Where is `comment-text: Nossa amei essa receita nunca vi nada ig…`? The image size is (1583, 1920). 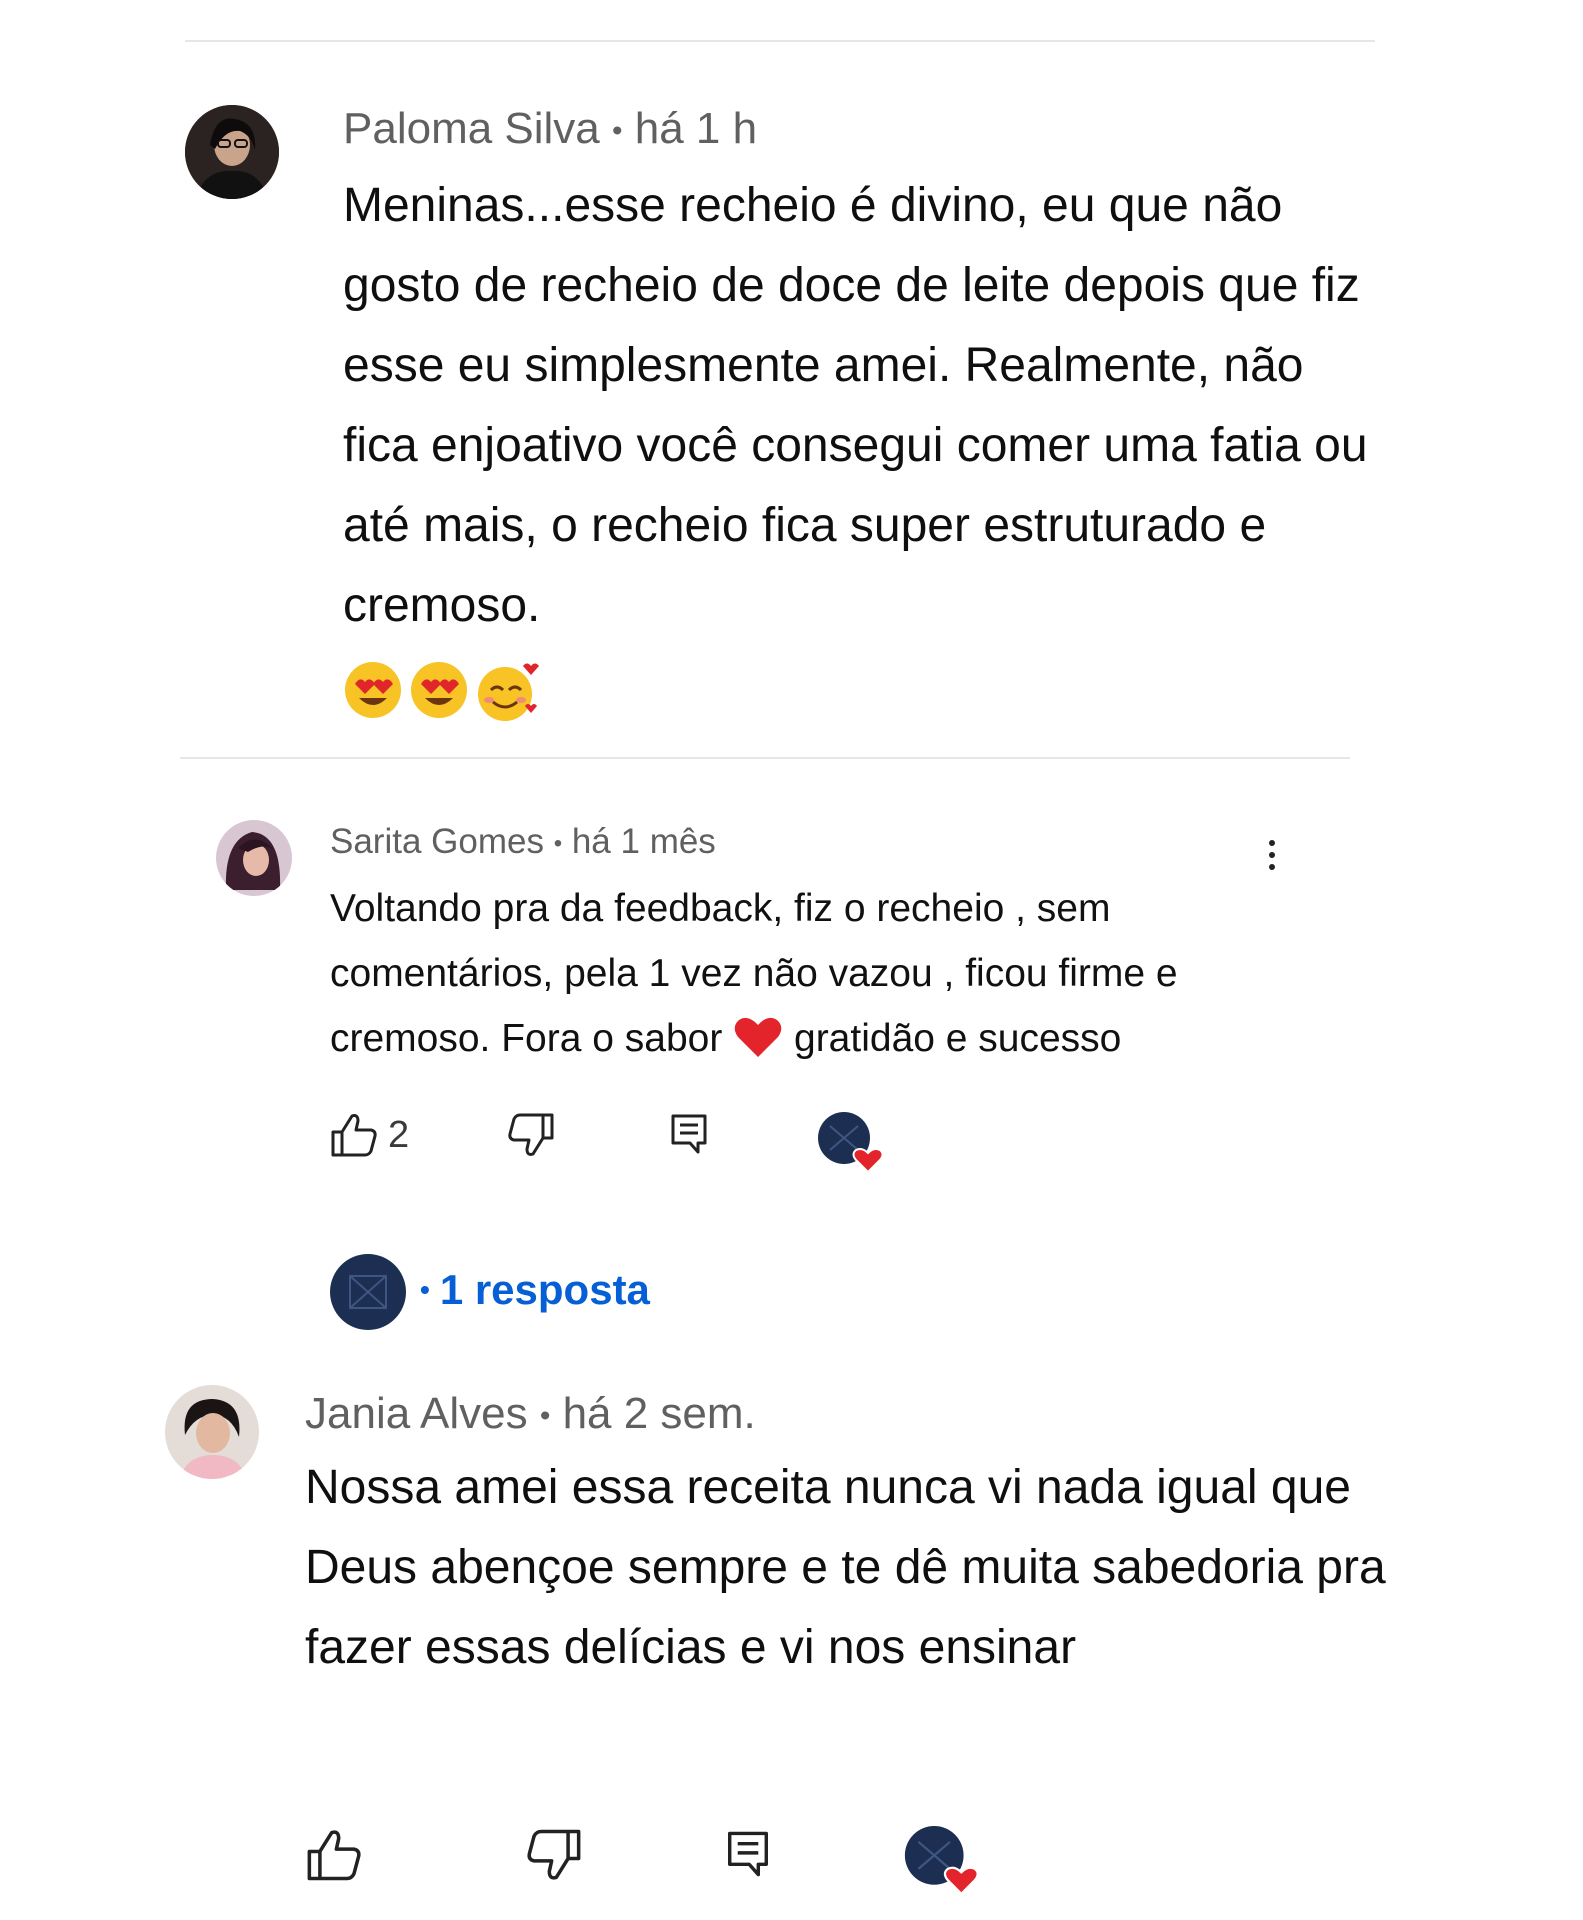
comment-text: Nossa amei essa receita nunca vi nada ig… is located at coordinates (845, 1567).